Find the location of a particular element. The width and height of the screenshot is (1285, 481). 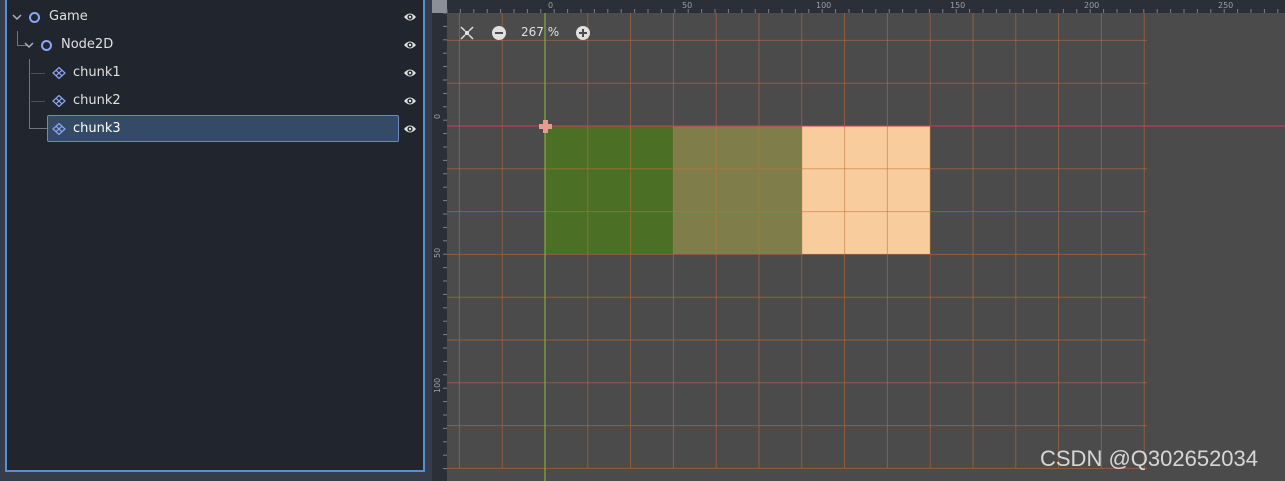

watermark-text: CSDN @Q302652034 is located at coordinates (1149, 458).